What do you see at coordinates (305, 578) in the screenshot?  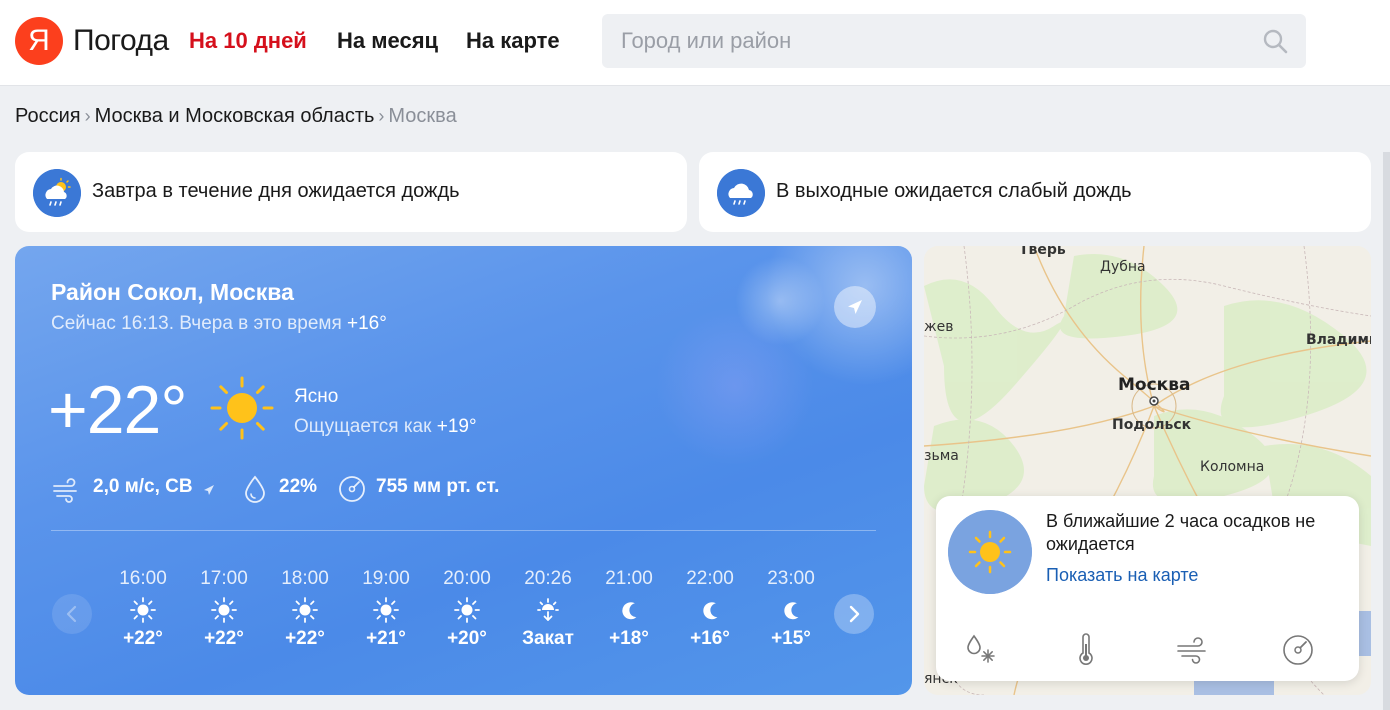 I see `hourly-time: 18:00` at bounding box center [305, 578].